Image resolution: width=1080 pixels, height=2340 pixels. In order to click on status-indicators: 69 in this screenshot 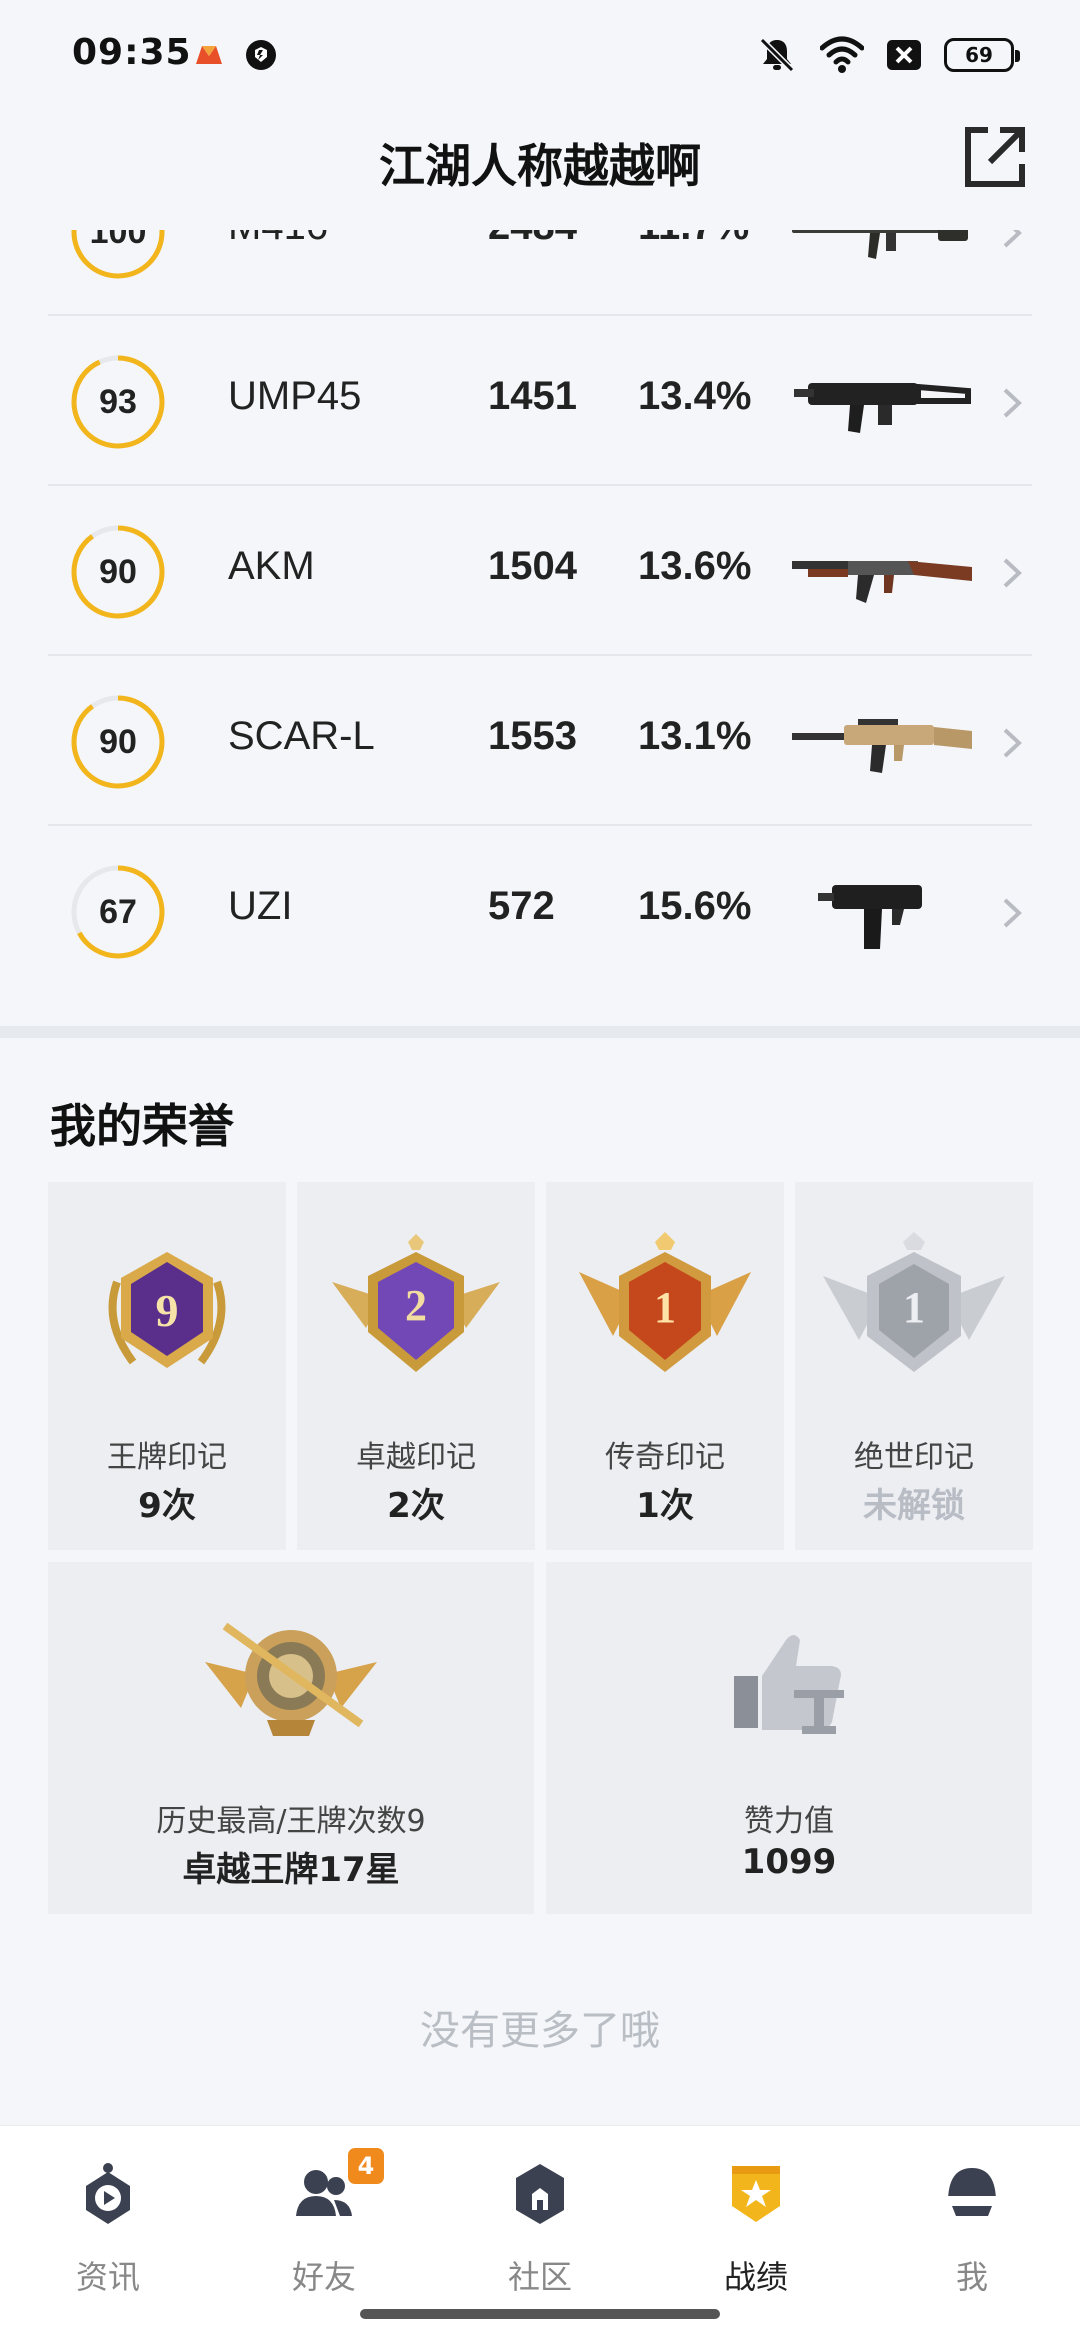, I will do `click(888, 55)`.